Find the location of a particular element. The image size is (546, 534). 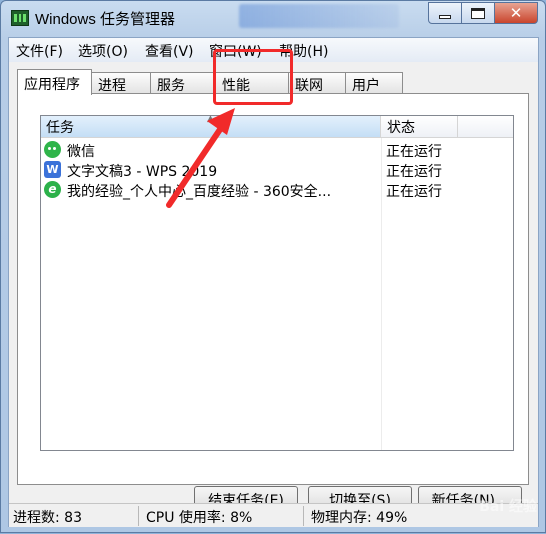

watermark: Bai 经验 is located at coordinates (508, 507).